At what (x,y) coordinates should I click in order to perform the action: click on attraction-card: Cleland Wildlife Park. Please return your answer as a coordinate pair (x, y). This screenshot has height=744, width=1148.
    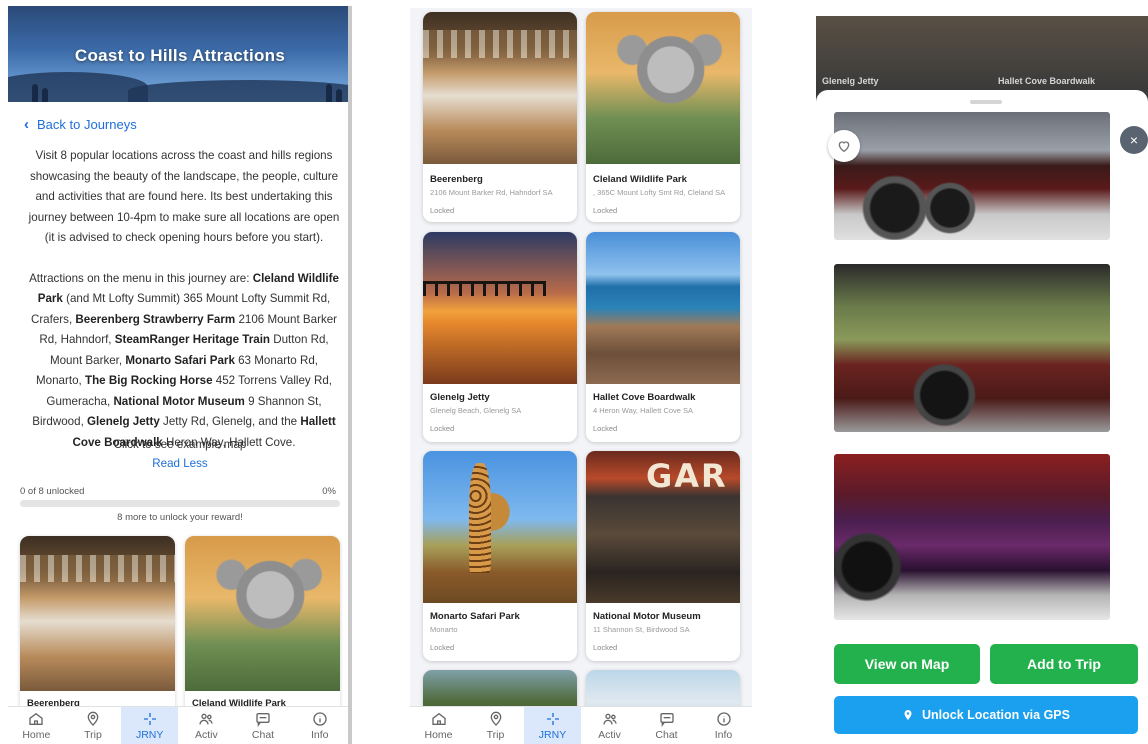
    Looking at the image, I should click on (262, 626).